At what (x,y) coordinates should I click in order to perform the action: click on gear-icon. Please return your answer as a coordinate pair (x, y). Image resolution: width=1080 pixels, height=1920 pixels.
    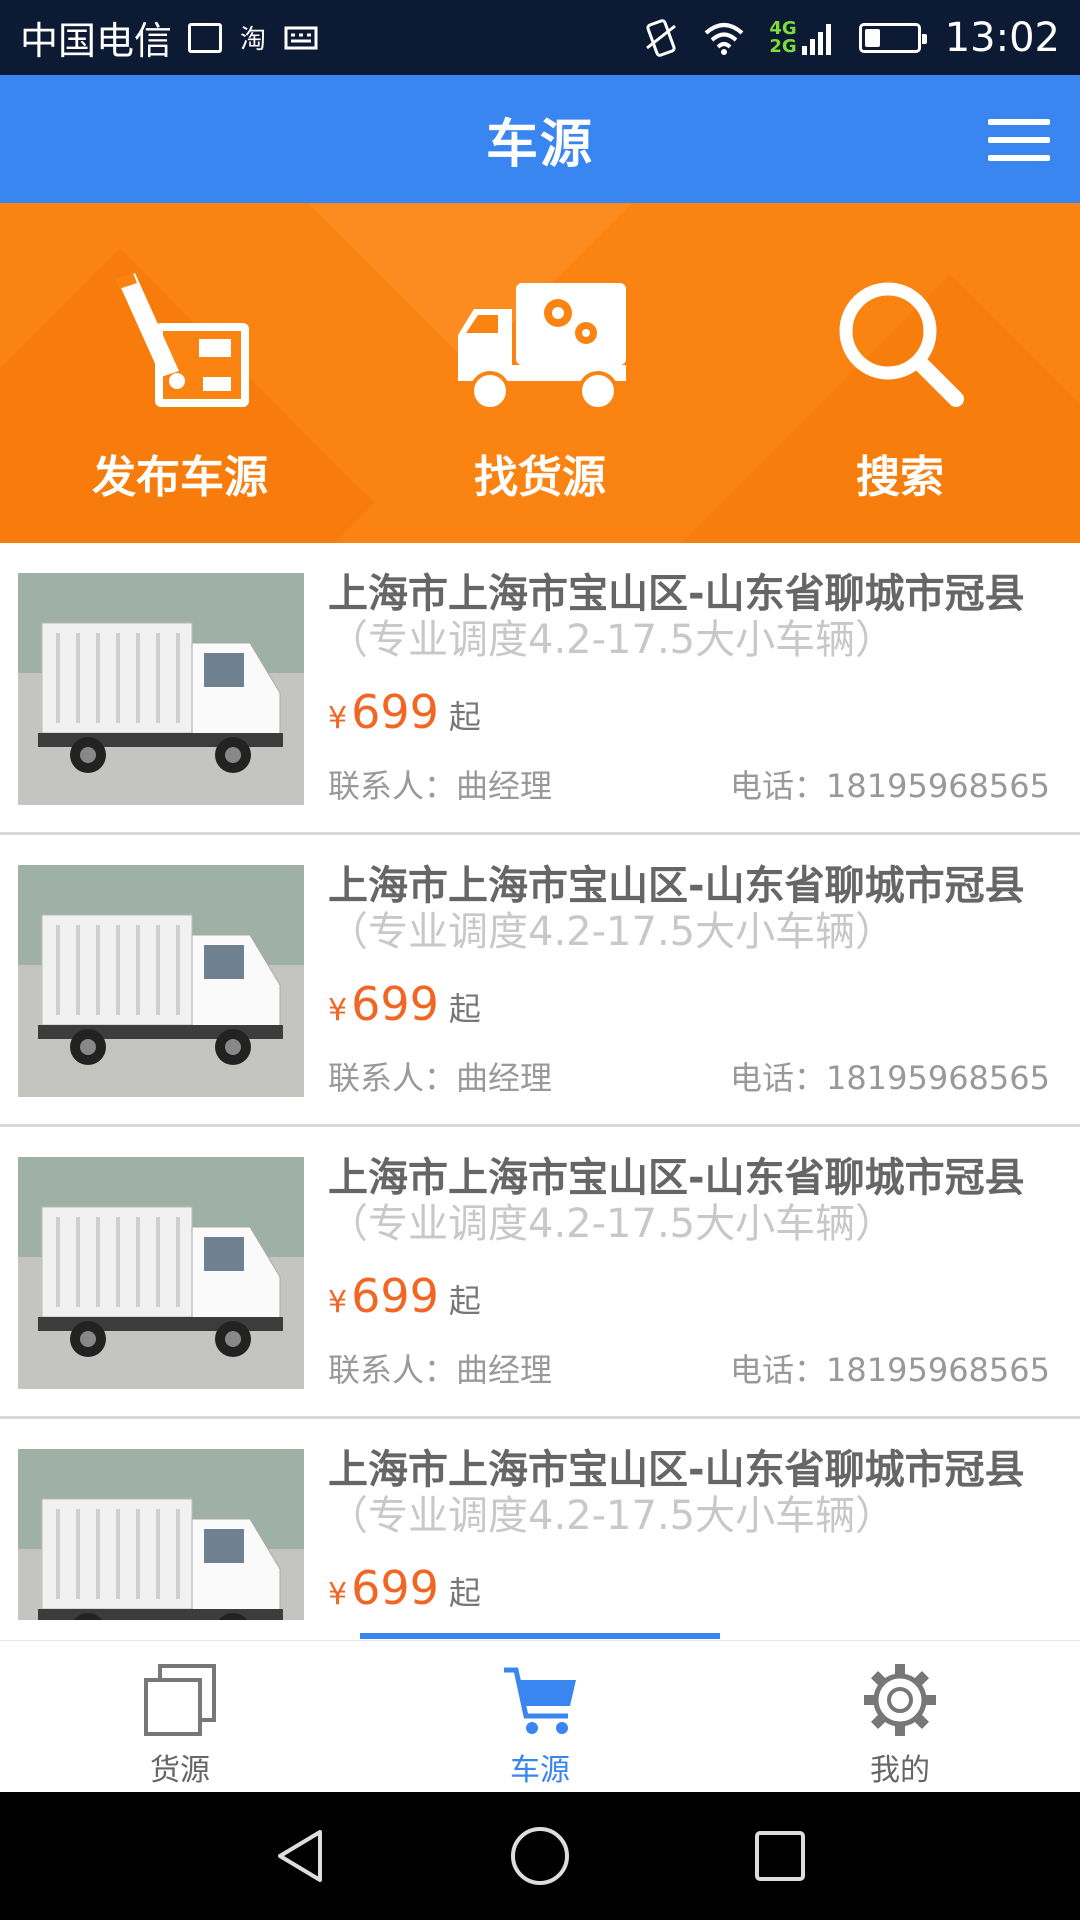
    Looking at the image, I should click on (900, 1700).